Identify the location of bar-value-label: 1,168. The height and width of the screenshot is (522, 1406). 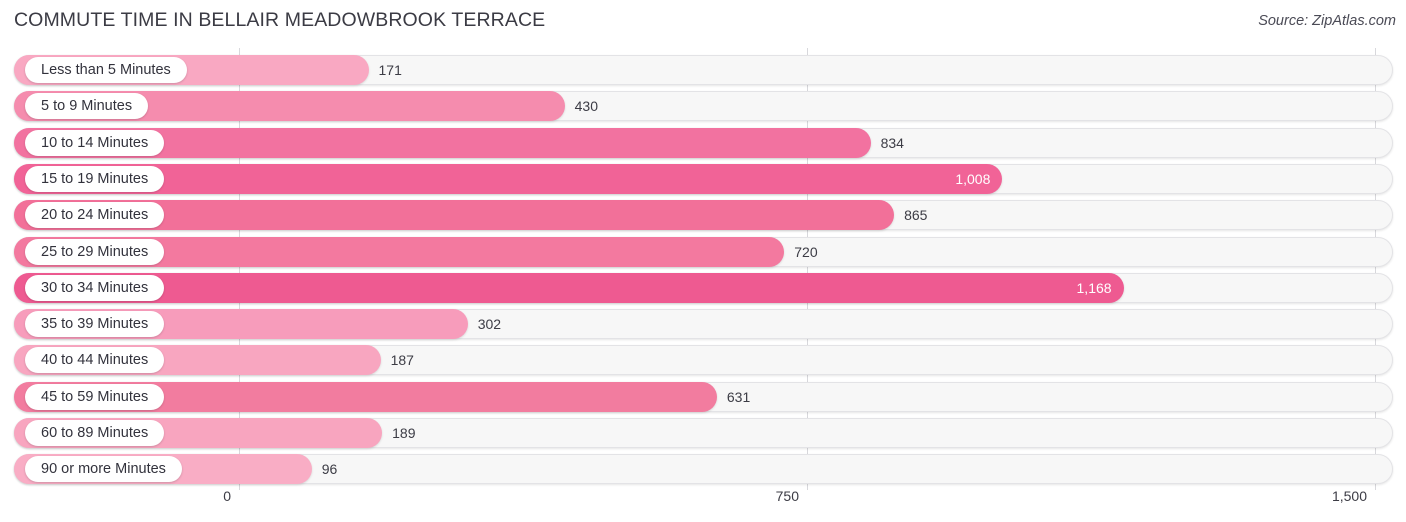
(1094, 287).